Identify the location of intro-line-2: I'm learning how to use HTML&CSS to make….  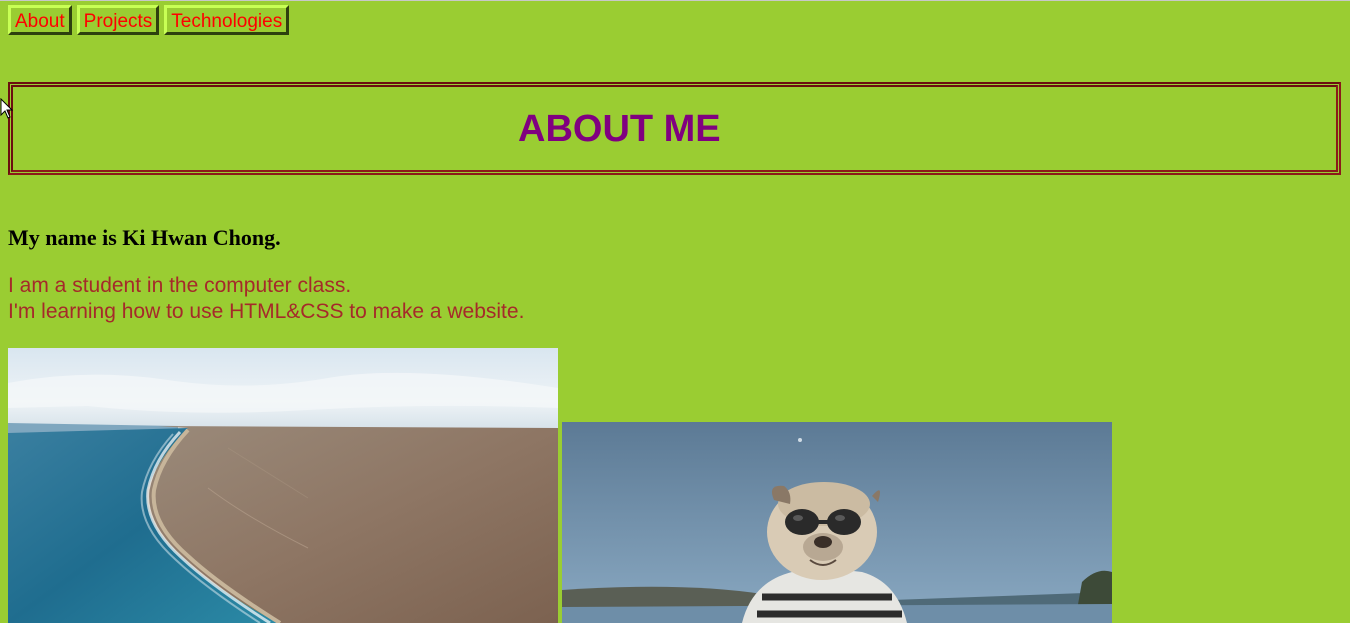
(266, 311).